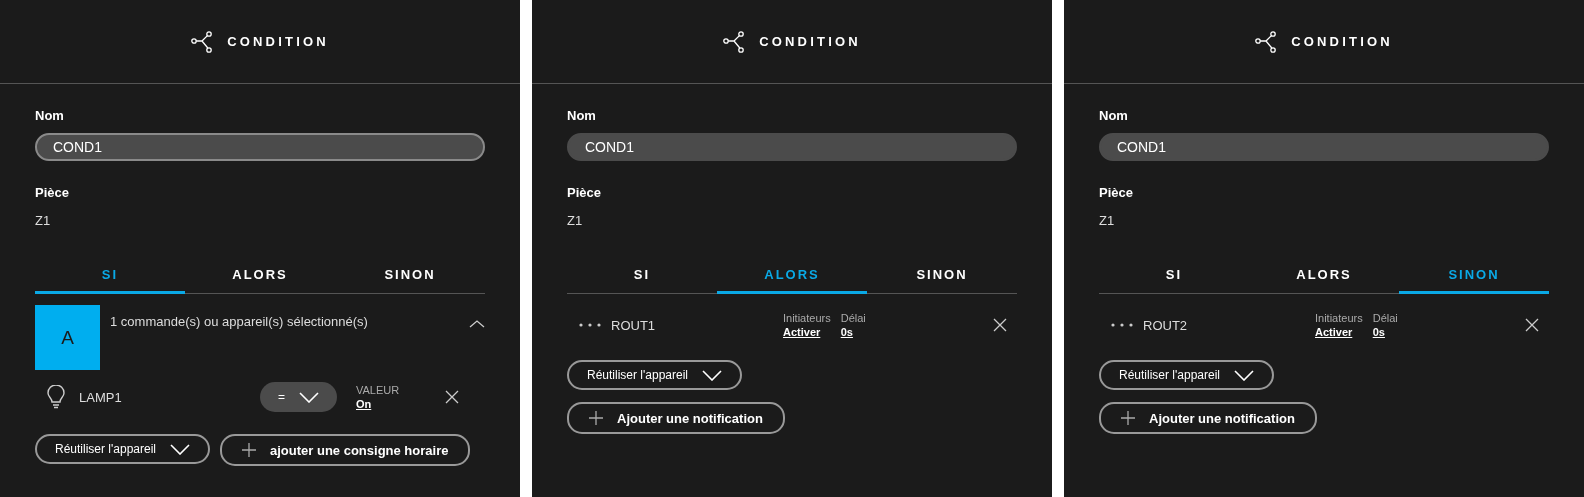 Image resolution: width=1584 pixels, height=497 pixels. I want to click on chevron-icon, so click(477, 324).